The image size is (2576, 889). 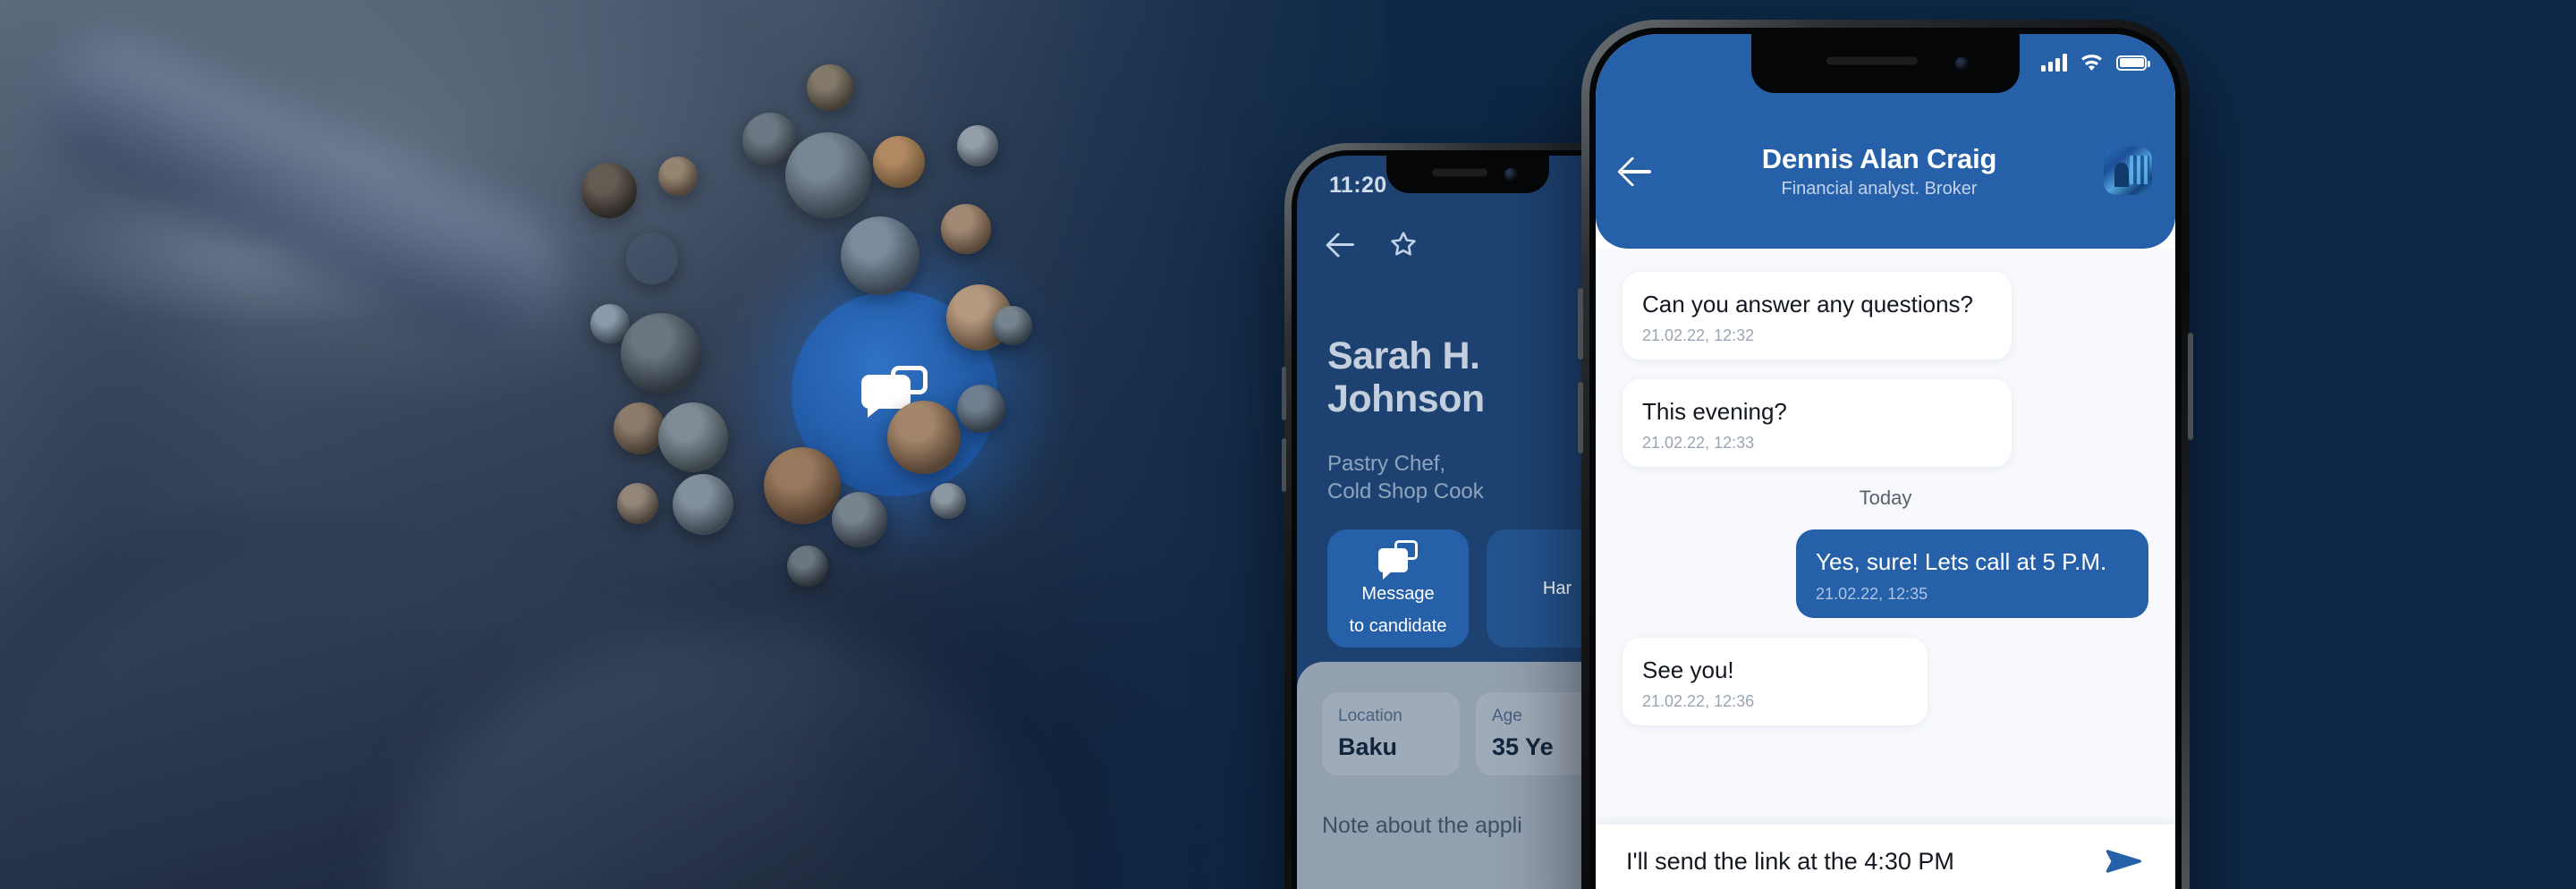 What do you see at coordinates (1714, 412) in the screenshot?
I see `message-text: This evening?` at bounding box center [1714, 412].